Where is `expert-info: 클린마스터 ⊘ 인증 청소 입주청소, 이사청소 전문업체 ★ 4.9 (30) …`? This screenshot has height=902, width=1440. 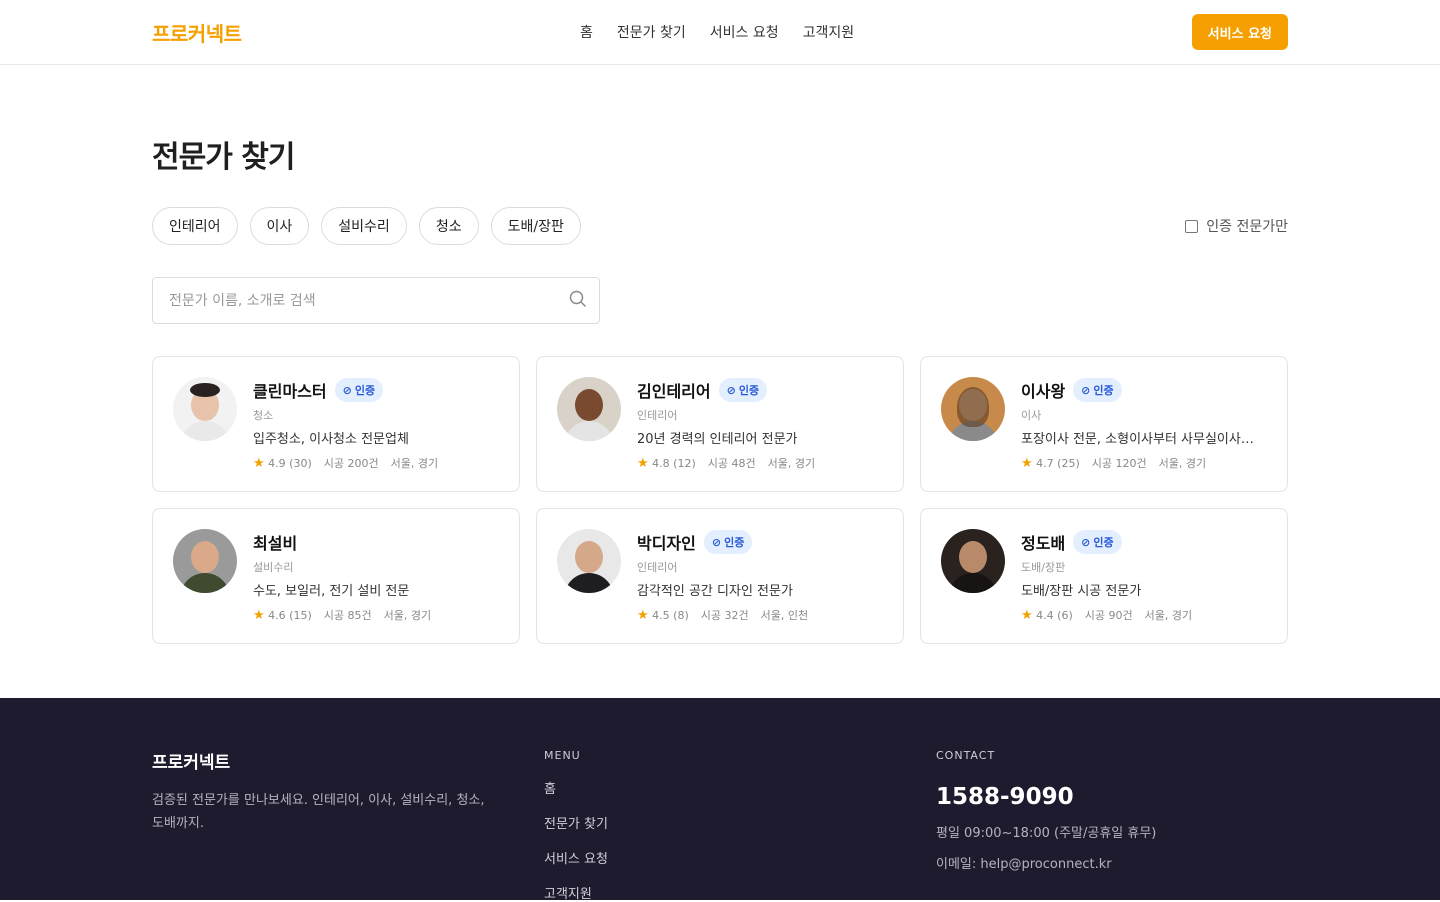 expert-info: 클린마스터 ⊘ 인증 청소 입주청소, 이사청소 전문업체 ★ 4.9 (30) … is located at coordinates (376, 424).